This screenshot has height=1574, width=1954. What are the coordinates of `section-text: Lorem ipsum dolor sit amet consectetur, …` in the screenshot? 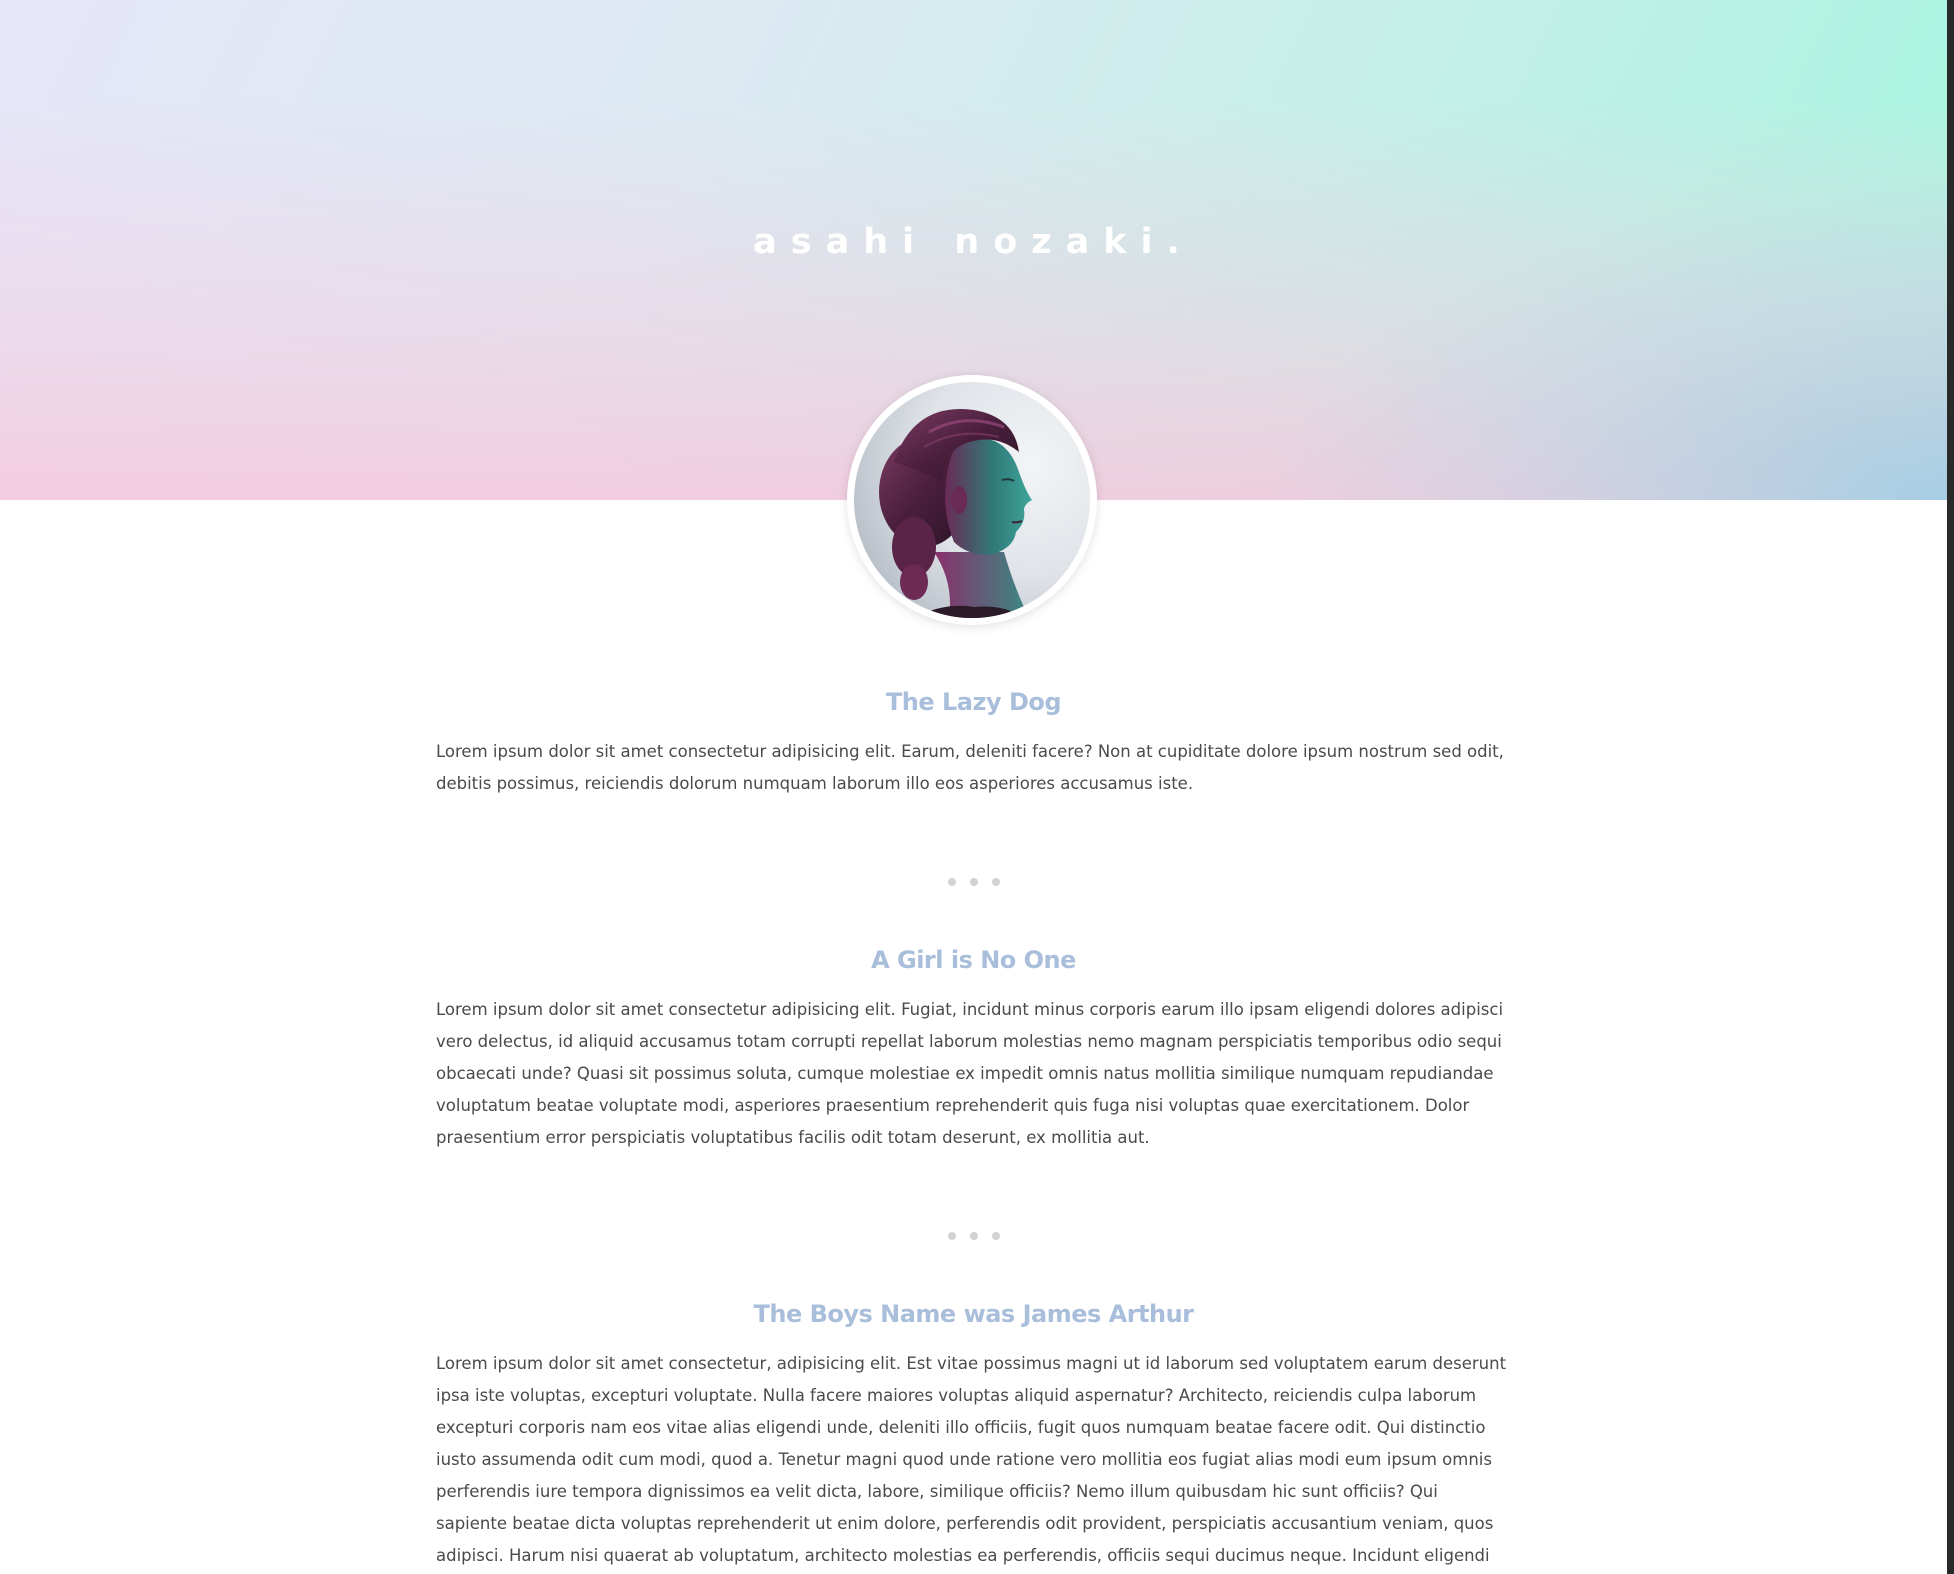 It's located at (971, 1459).